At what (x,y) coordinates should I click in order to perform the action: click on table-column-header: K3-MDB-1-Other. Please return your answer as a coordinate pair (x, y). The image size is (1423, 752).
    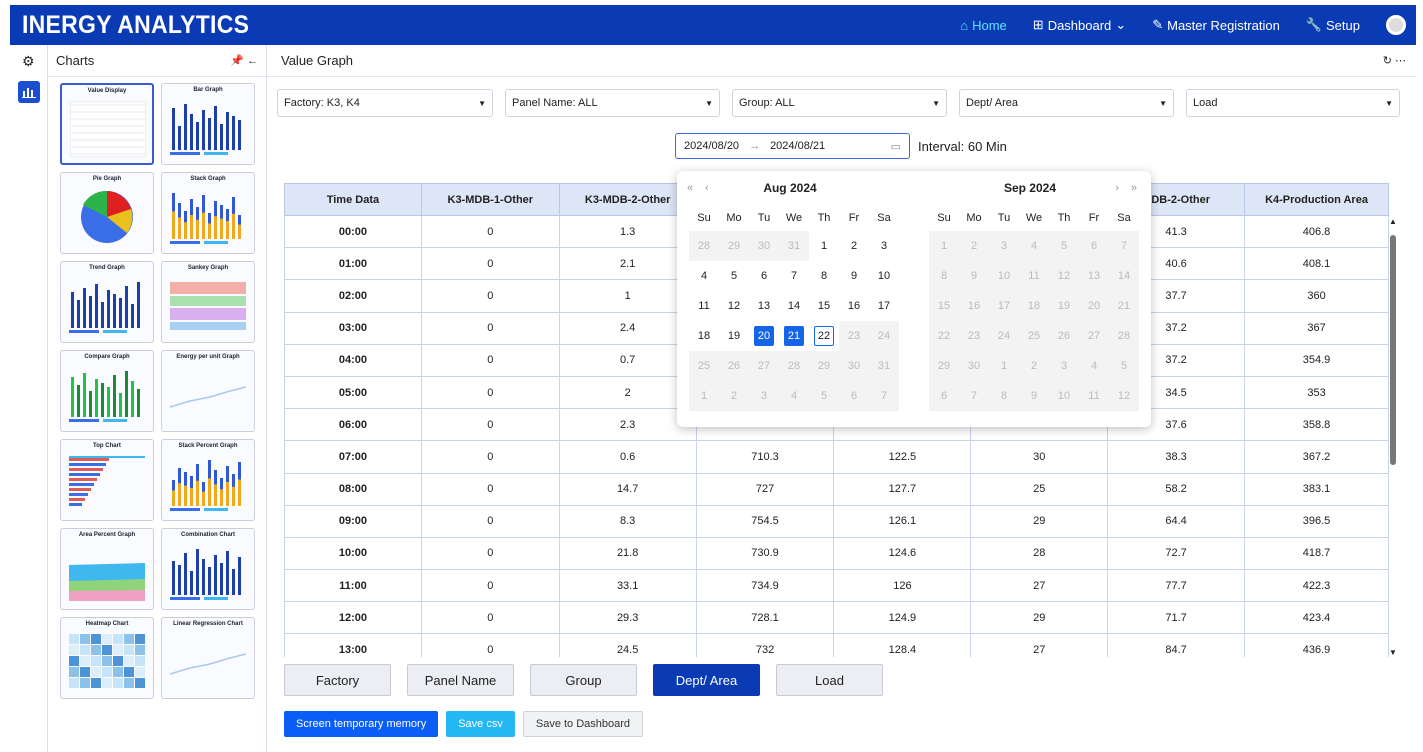
    Looking at the image, I should click on (490, 199).